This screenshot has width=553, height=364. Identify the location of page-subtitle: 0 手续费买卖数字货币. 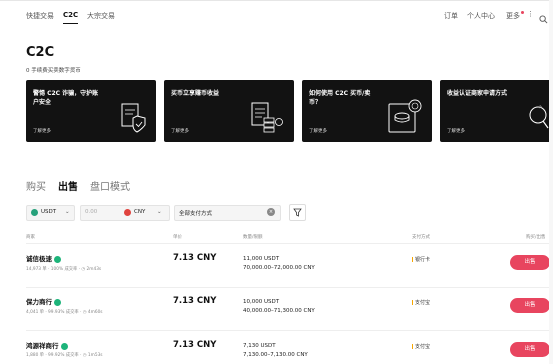
(53, 71).